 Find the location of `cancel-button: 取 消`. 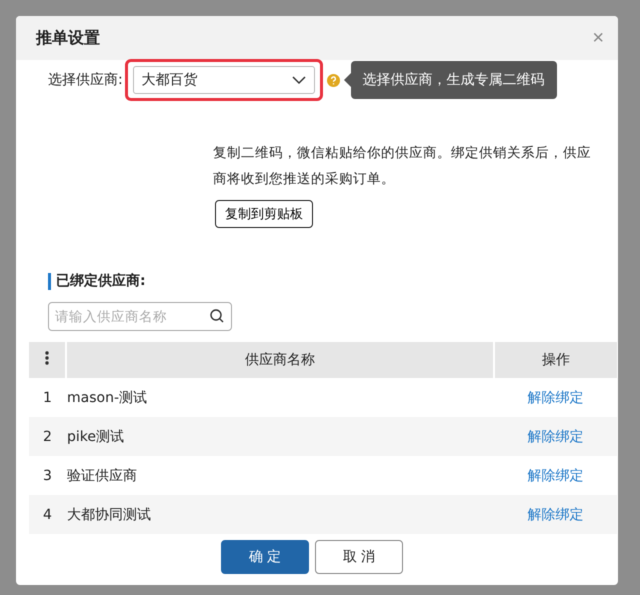

cancel-button: 取 消 is located at coordinates (359, 557).